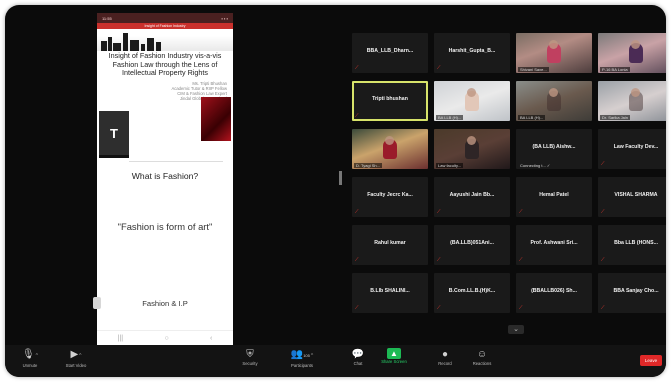 The image size is (671, 382). Describe the element at coordinates (165, 40) in the screenshot. I see `skyline-graphic` at that location.